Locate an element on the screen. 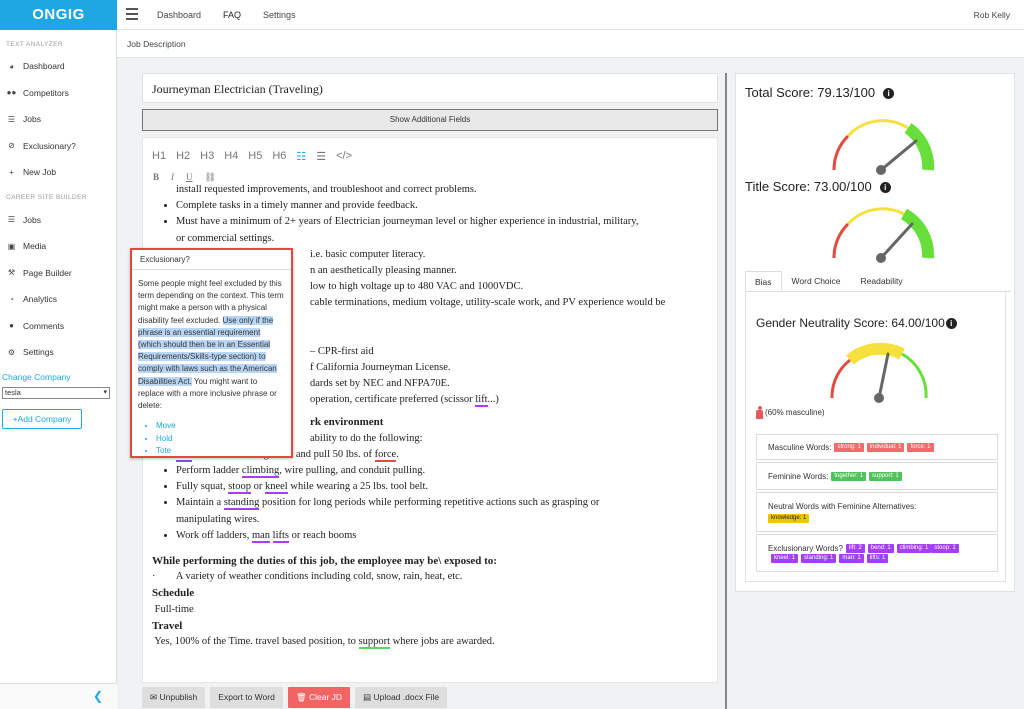 The height and width of the screenshot is (709, 1024). nav-faq: FAQ is located at coordinates (232, 15).